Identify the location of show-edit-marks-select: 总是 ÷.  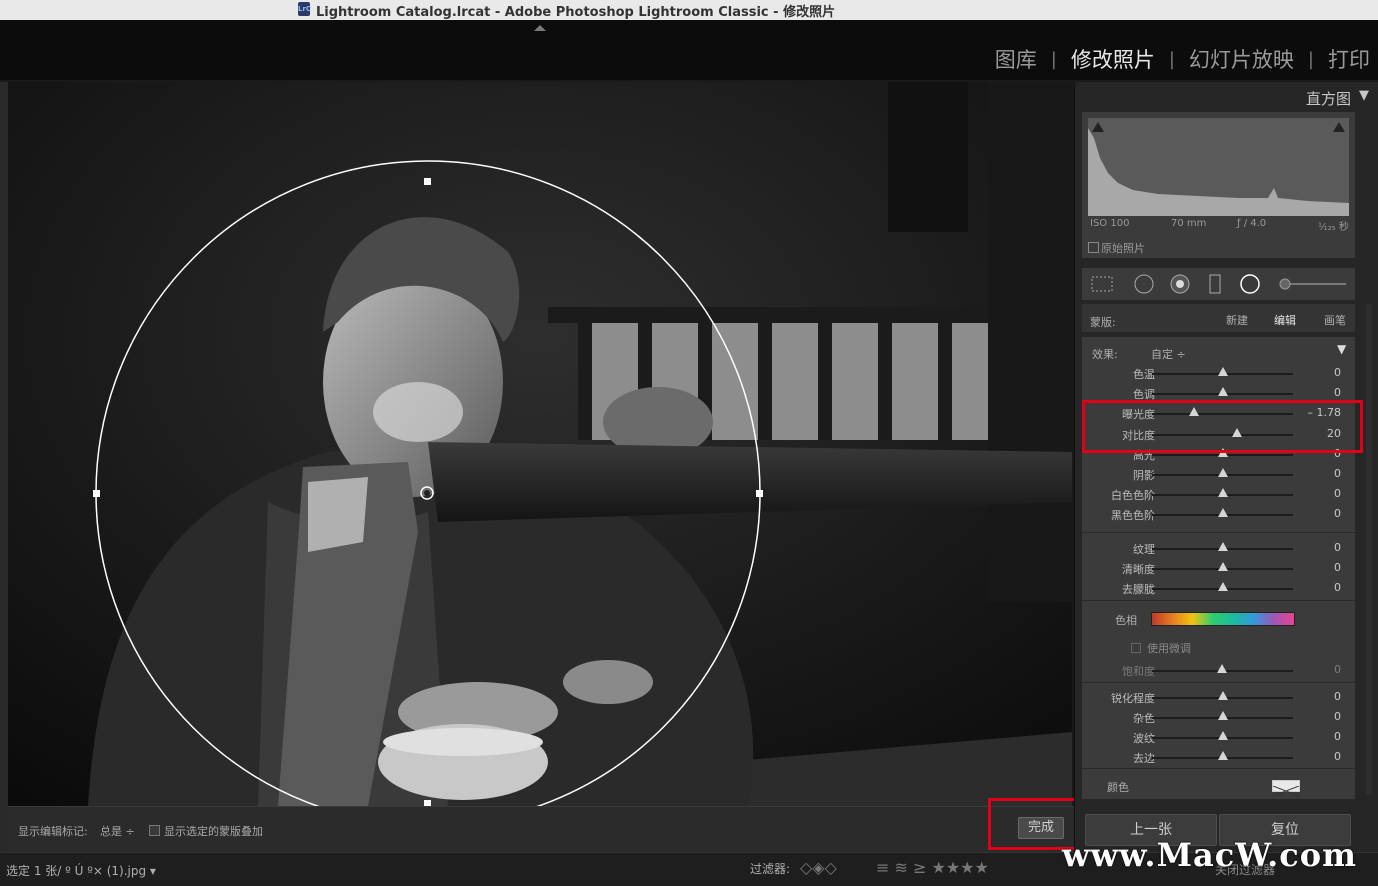
(117, 831).